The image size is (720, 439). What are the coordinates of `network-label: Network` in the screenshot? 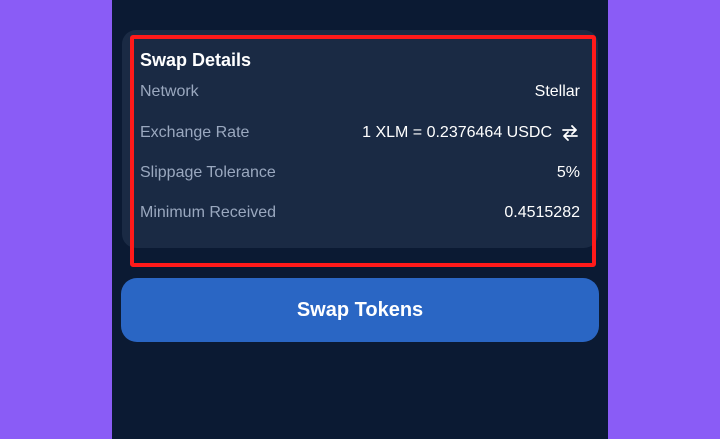 It's located at (169, 91).